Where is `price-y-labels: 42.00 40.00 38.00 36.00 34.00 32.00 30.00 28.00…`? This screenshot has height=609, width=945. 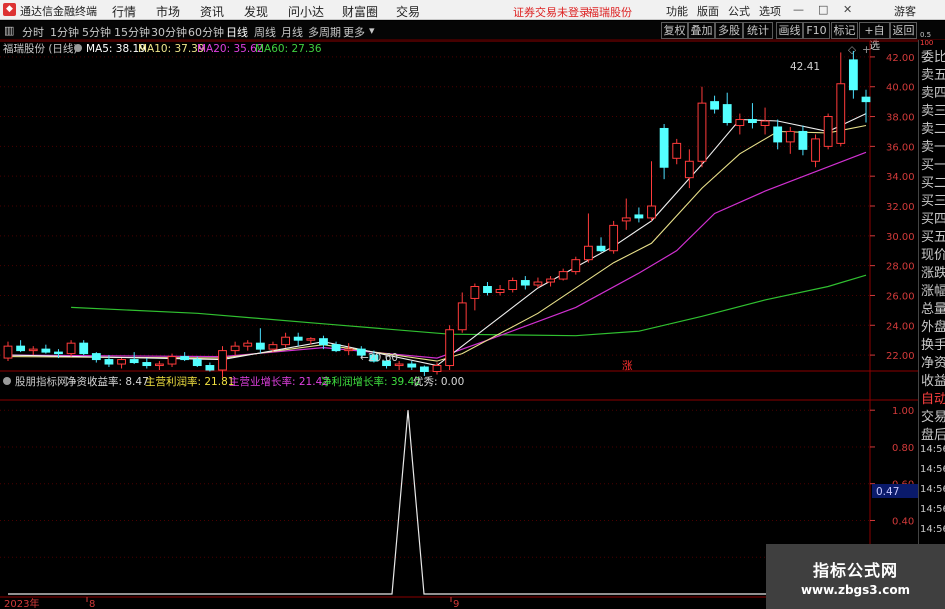 price-y-labels: 42.00 40.00 38.00 36.00 34.00 32.00 30.00 28.00… is located at coordinates (900, 207).